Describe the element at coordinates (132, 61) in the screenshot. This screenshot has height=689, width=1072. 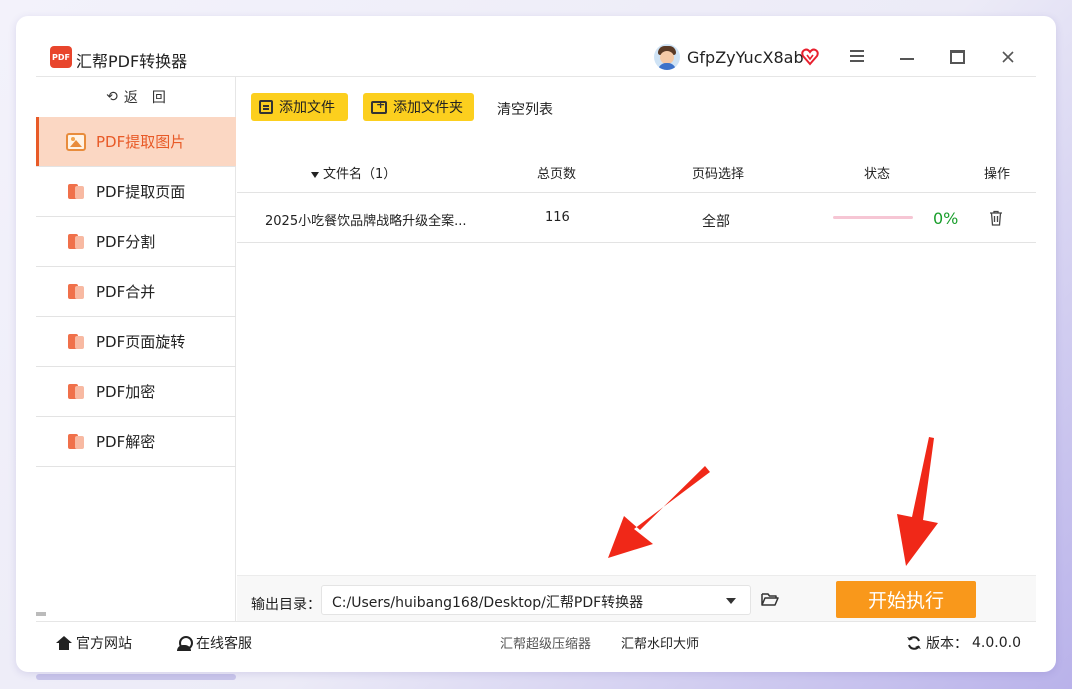
I see `app-title: 汇帮PDF转换器` at that location.